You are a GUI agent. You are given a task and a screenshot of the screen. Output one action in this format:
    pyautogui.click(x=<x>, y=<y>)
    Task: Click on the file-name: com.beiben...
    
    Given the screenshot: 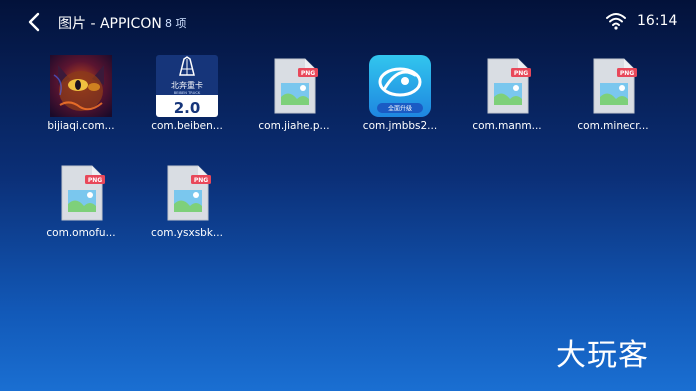 What is the action you would take?
    pyautogui.click(x=187, y=126)
    